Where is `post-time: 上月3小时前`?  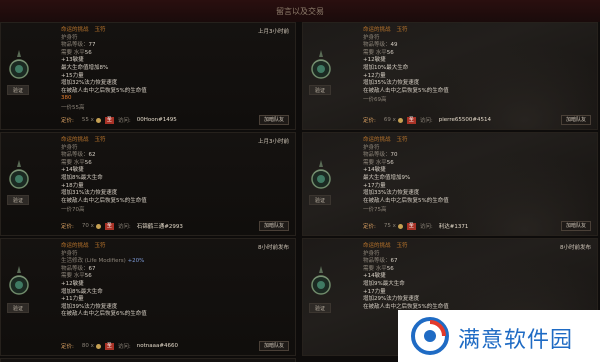 post-time: 上月3小时前 is located at coordinates (273, 32).